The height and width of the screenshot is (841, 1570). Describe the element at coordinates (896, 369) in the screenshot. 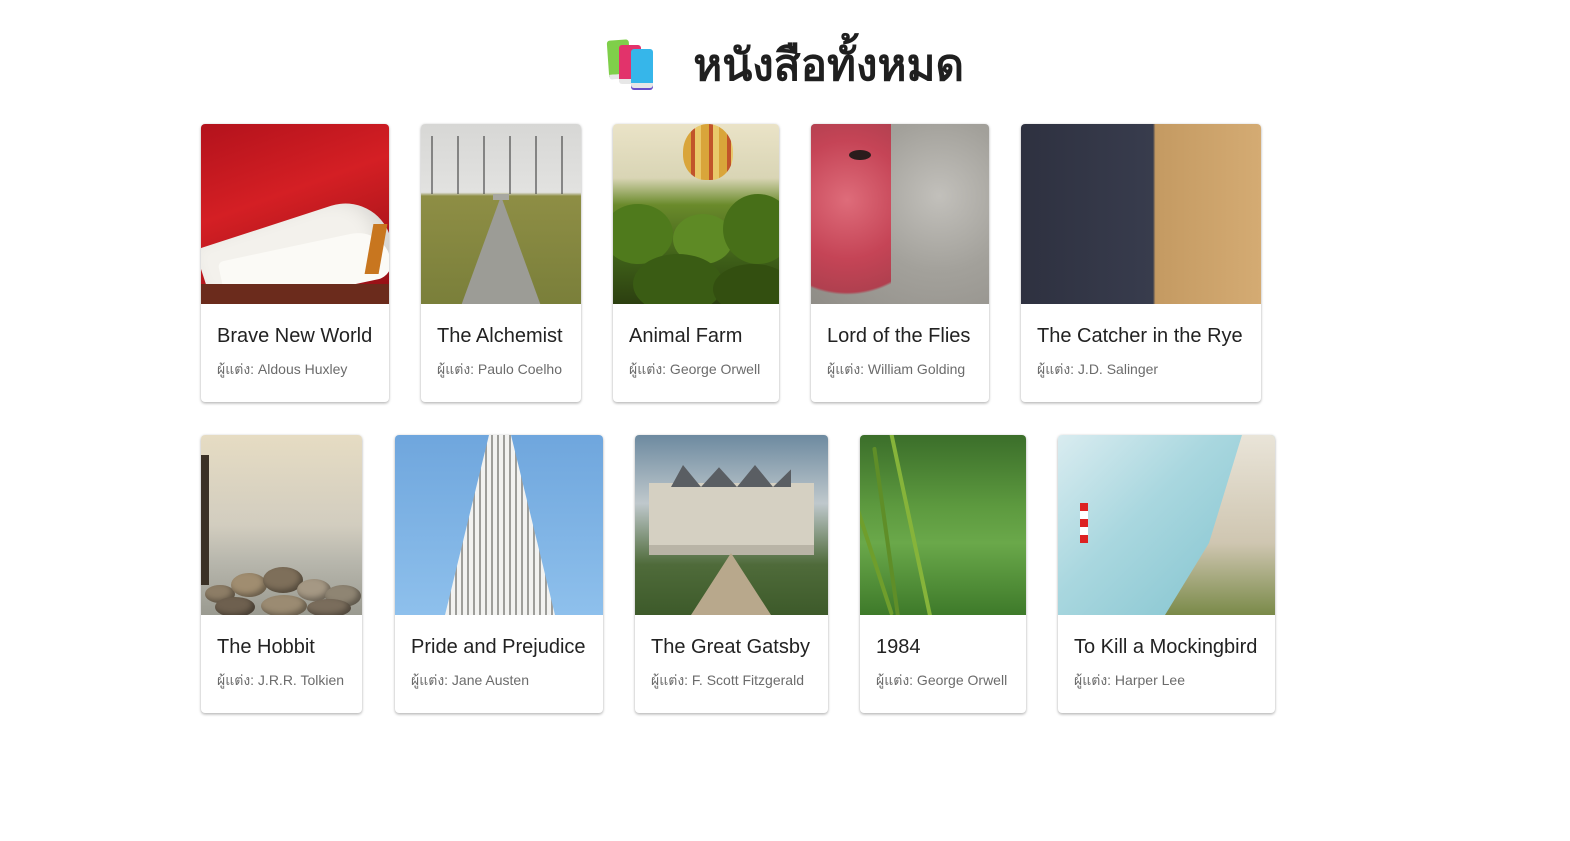

I see `book-author: ผู้แต่ง: William Golding` at that location.